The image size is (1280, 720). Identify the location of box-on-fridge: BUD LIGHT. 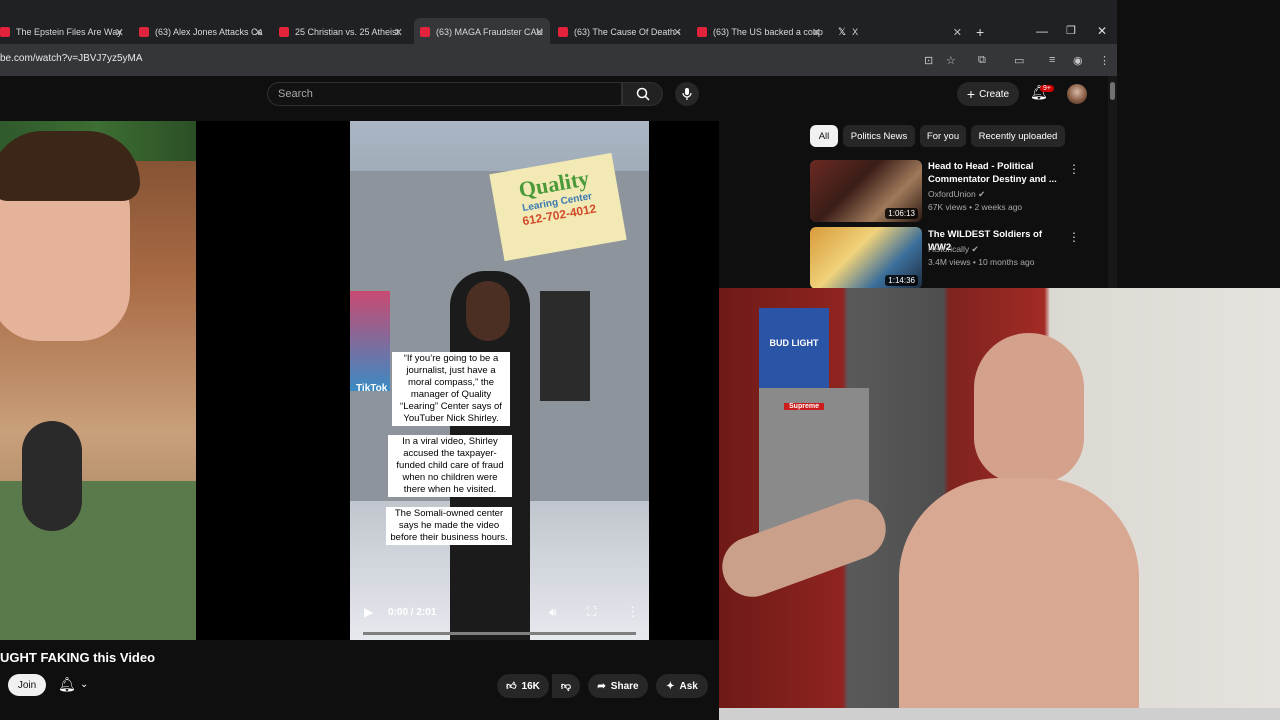
(794, 348).